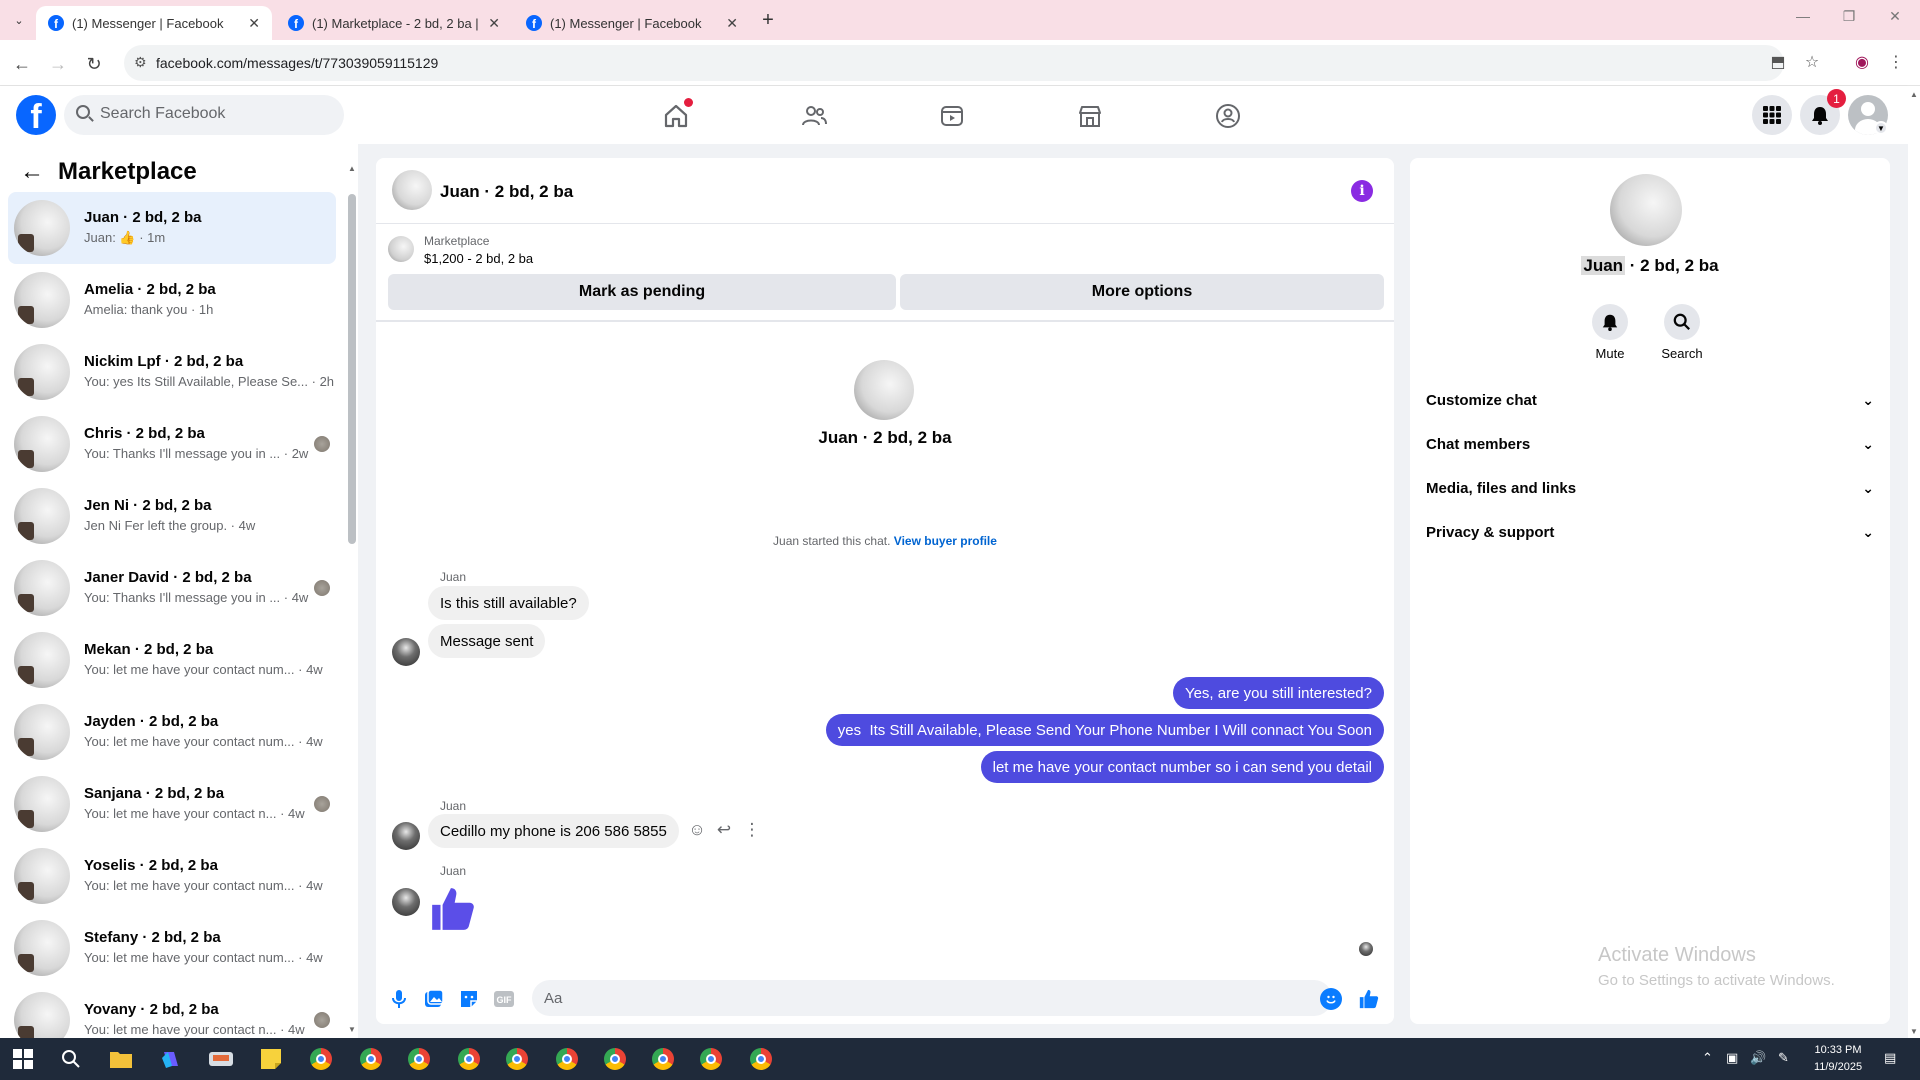 This screenshot has width=1920, height=1080. I want to click on forward-arrow-icon: →, so click(58, 64).